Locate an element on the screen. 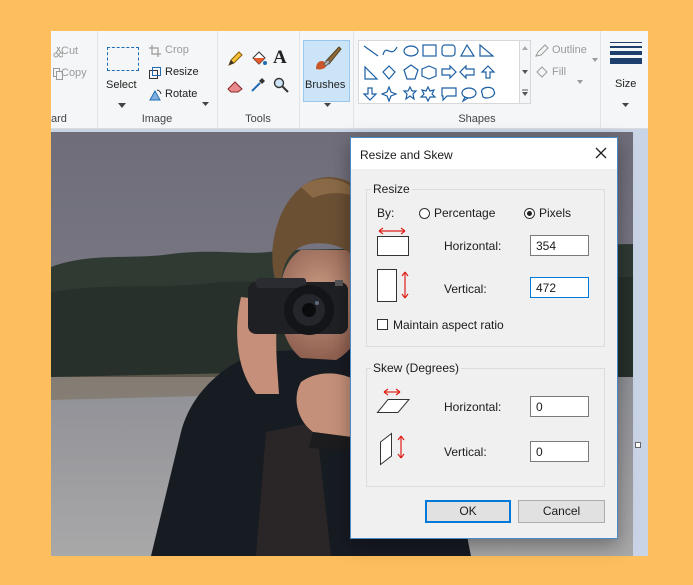 The image size is (693, 585). pencil-icon is located at coordinates (235, 61).